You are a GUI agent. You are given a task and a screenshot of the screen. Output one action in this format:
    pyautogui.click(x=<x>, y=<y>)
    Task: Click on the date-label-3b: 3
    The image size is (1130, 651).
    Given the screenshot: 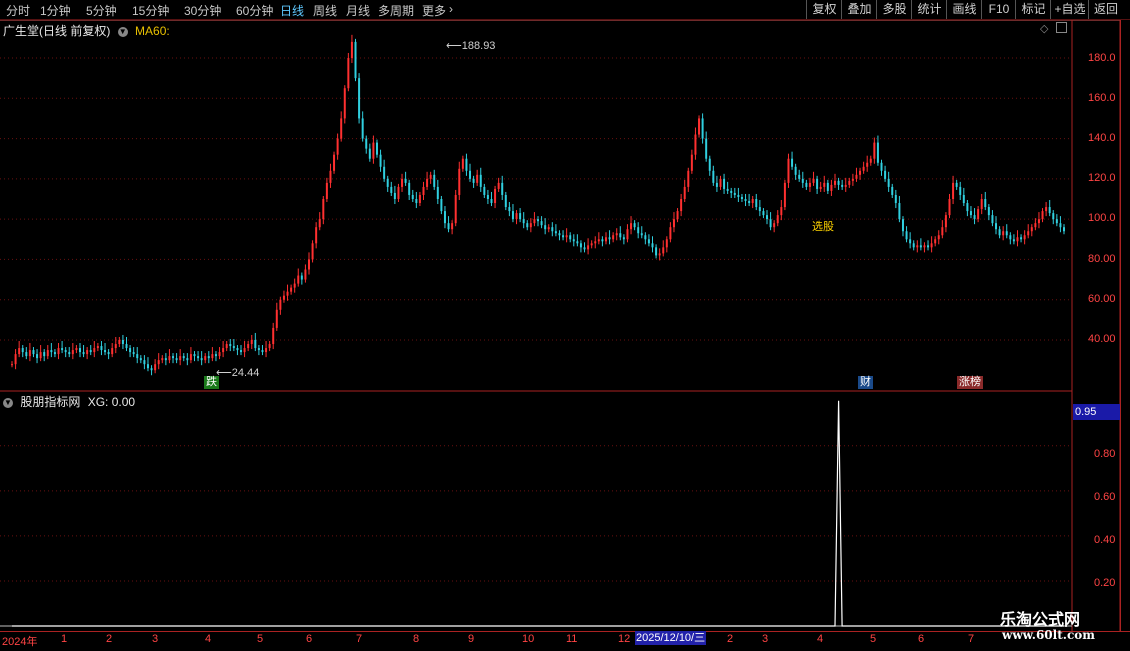 What is the action you would take?
    pyautogui.click(x=765, y=639)
    